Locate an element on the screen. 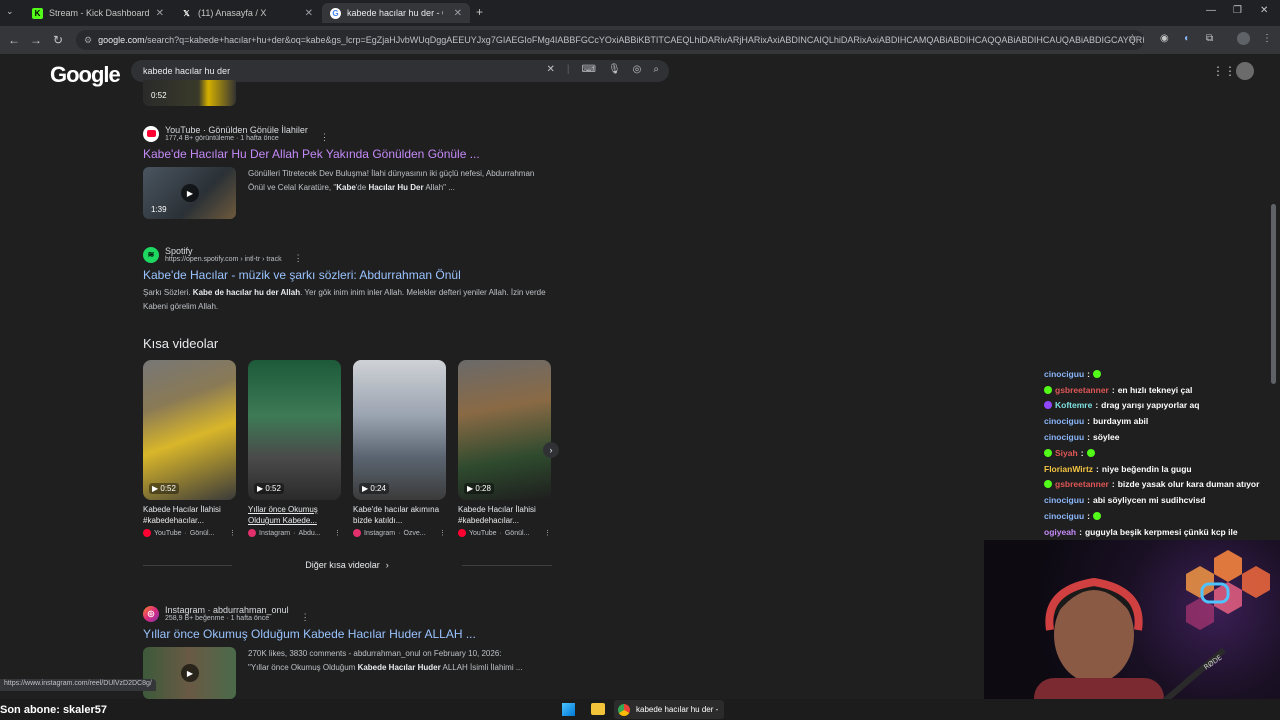 Image resolution: width=1280 pixels, height=720 pixels. apps-grid-icon: ⋮⋮ is located at coordinates (1224, 71).